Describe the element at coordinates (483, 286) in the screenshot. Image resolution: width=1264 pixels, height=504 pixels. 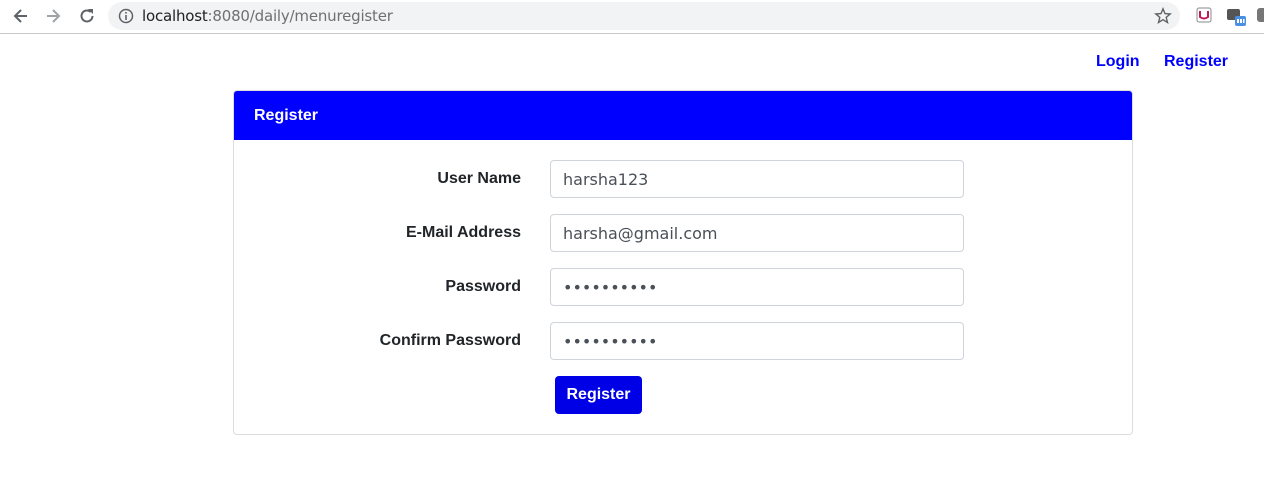
I see `password-label: Password` at that location.